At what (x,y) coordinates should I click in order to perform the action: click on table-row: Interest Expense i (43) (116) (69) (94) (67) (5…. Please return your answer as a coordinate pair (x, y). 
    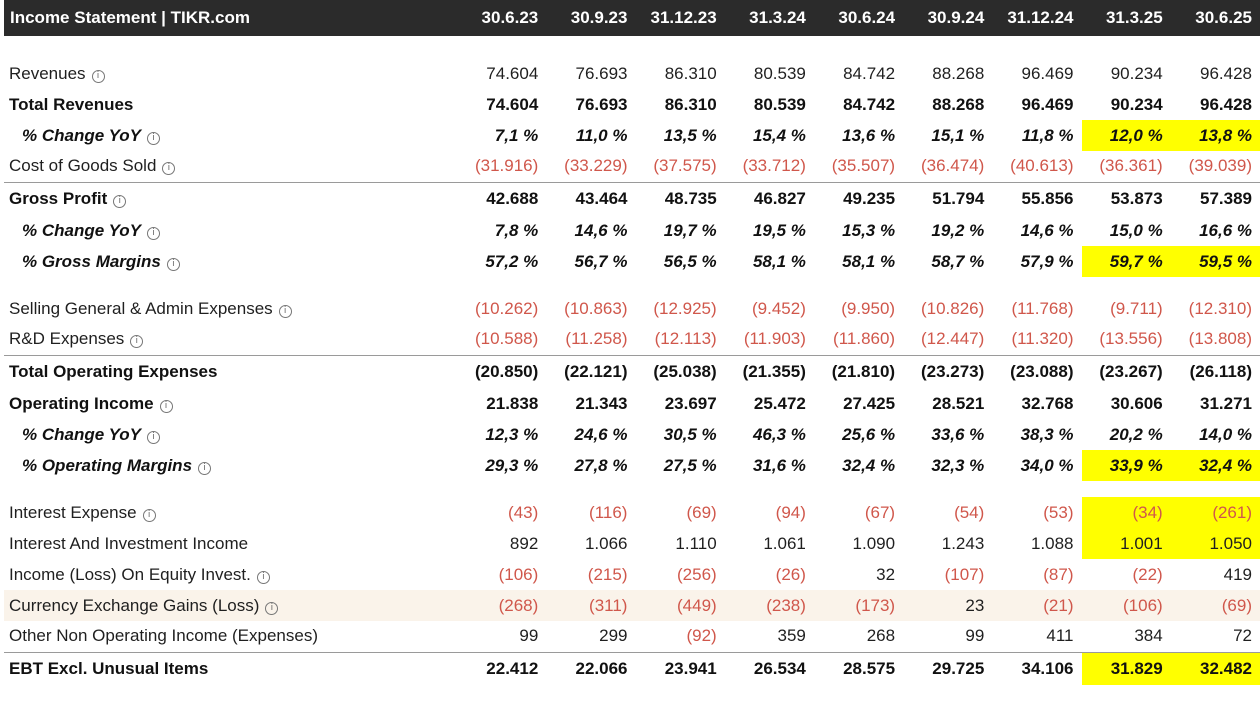
    Looking at the image, I should click on (632, 512).